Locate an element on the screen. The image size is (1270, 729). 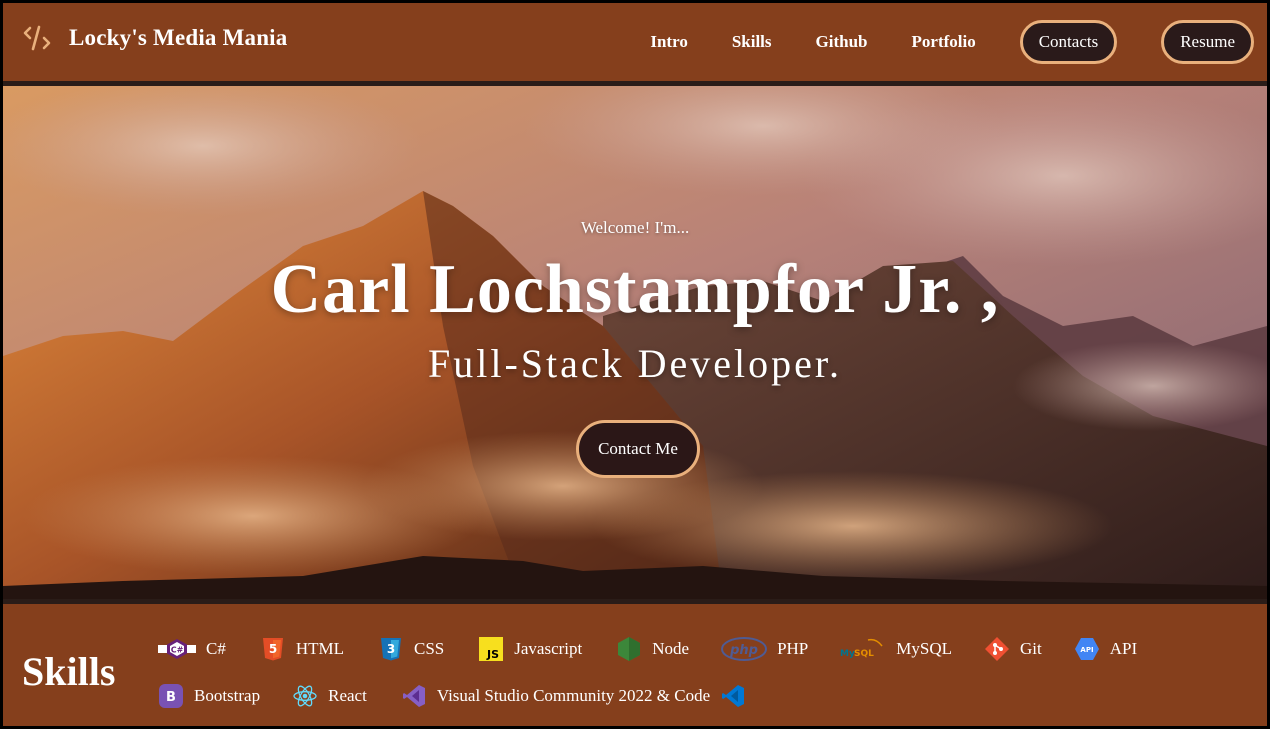
skill-javascript: JS Javascript is located at coordinates (530, 649).